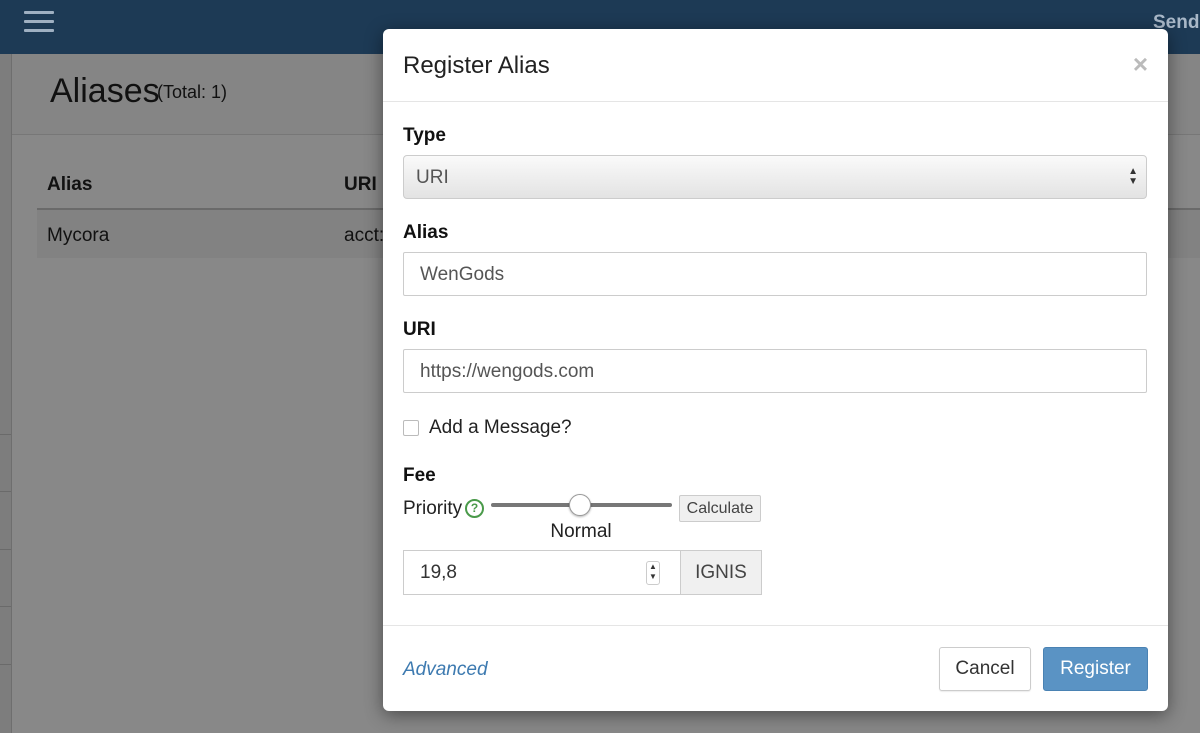 Image resolution: width=1200 pixels, height=733 pixels. Describe the element at coordinates (580, 505) in the screenshot. I see `priority-slider-handle` at that location.